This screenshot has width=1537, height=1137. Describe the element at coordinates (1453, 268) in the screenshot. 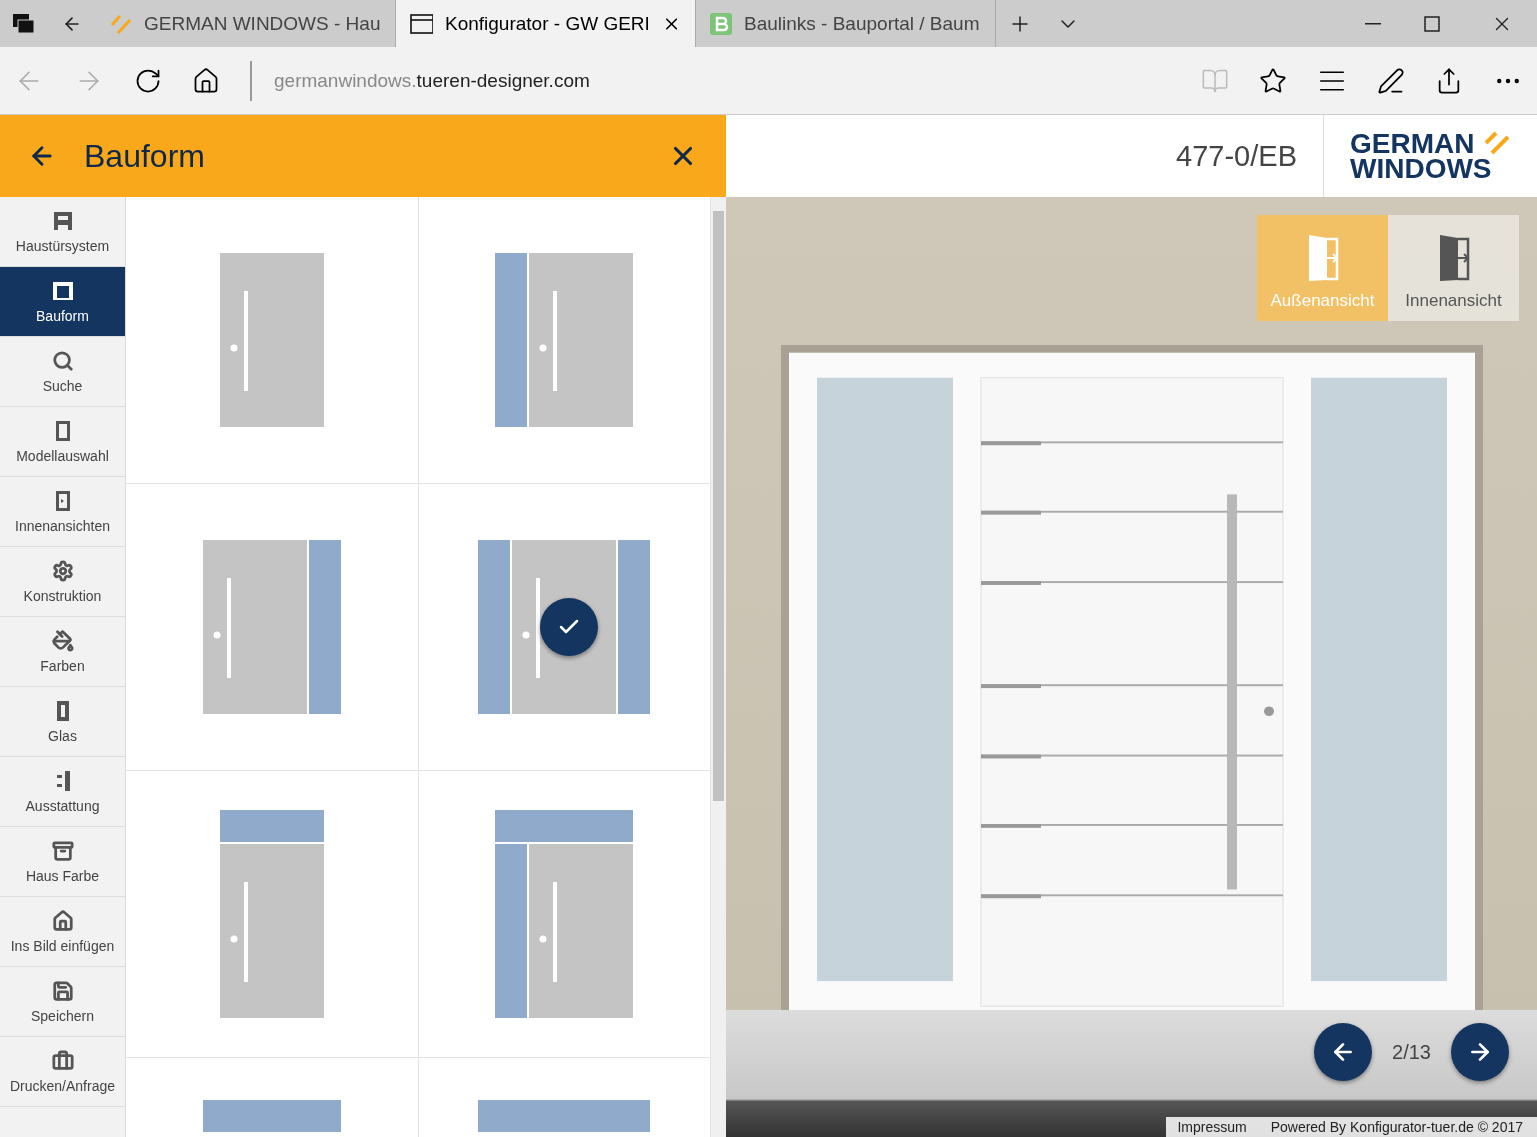

I see `view-toggle: Innenansicht` at that location.